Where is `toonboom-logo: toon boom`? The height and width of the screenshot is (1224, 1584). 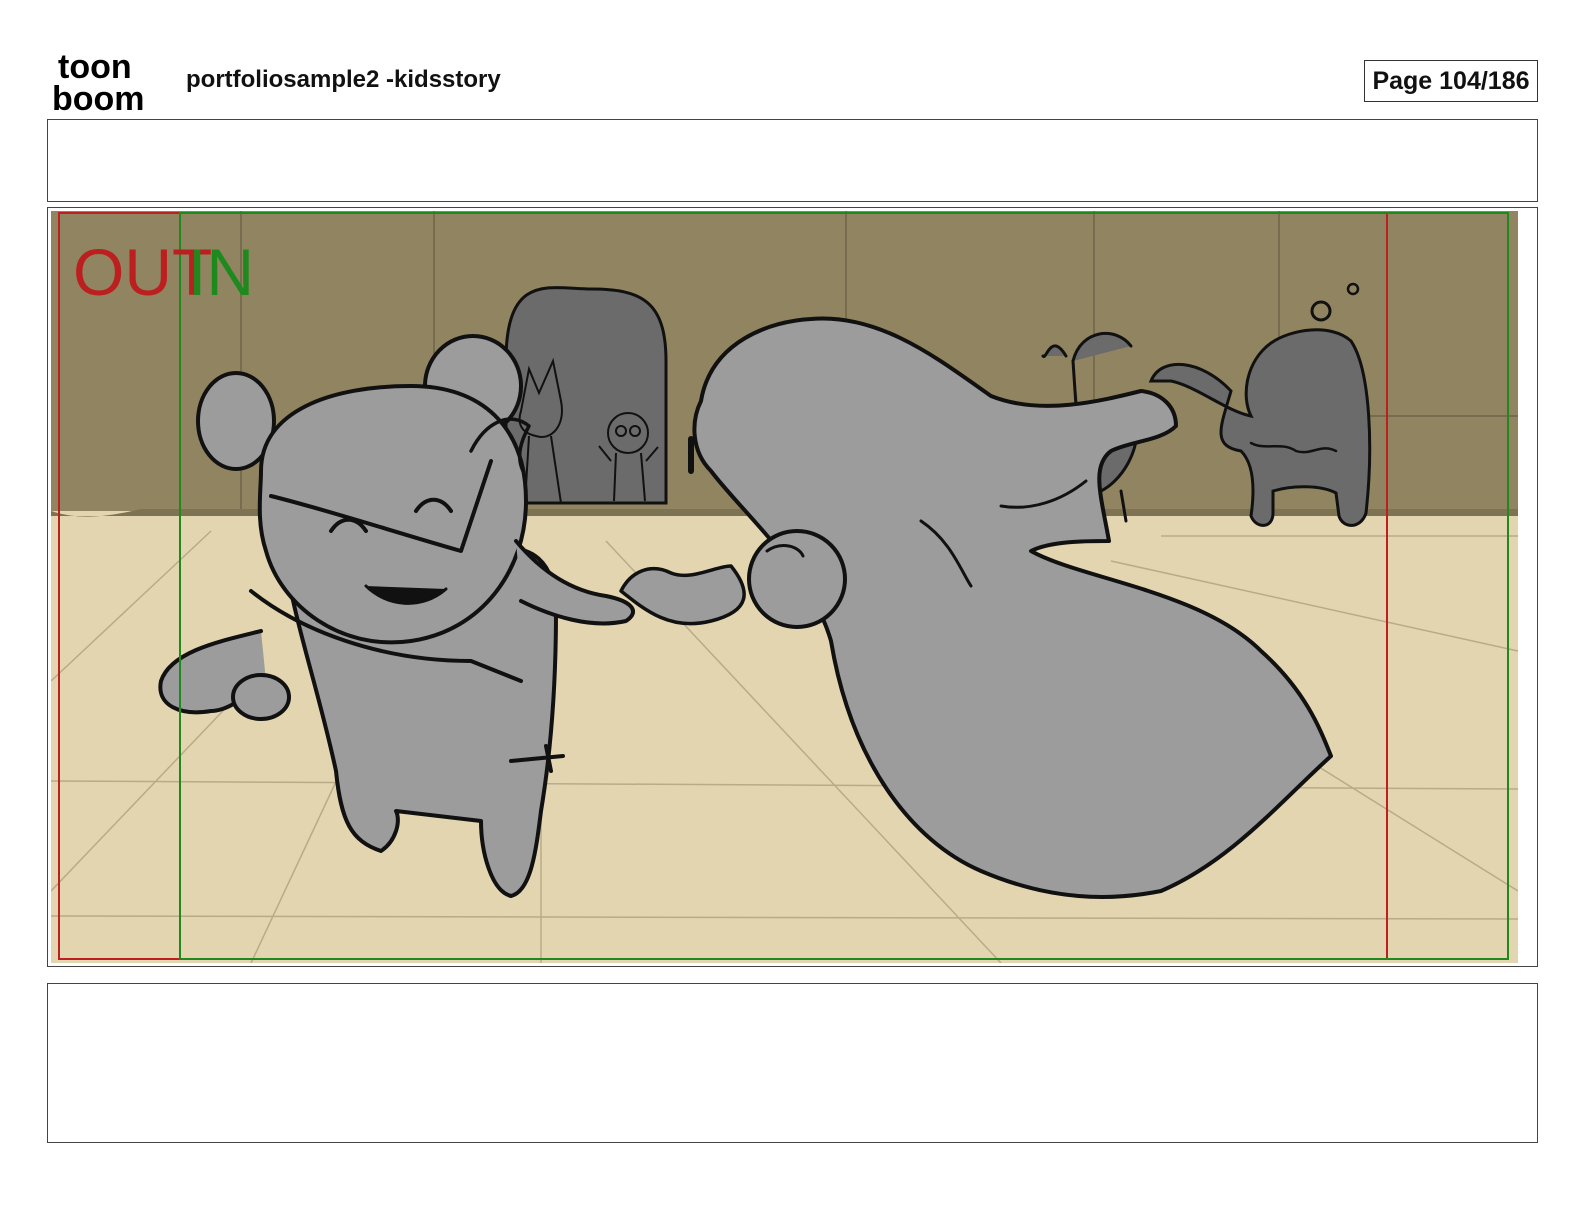
toonboom-logo: toon boom is located at coordinates (98, 81).